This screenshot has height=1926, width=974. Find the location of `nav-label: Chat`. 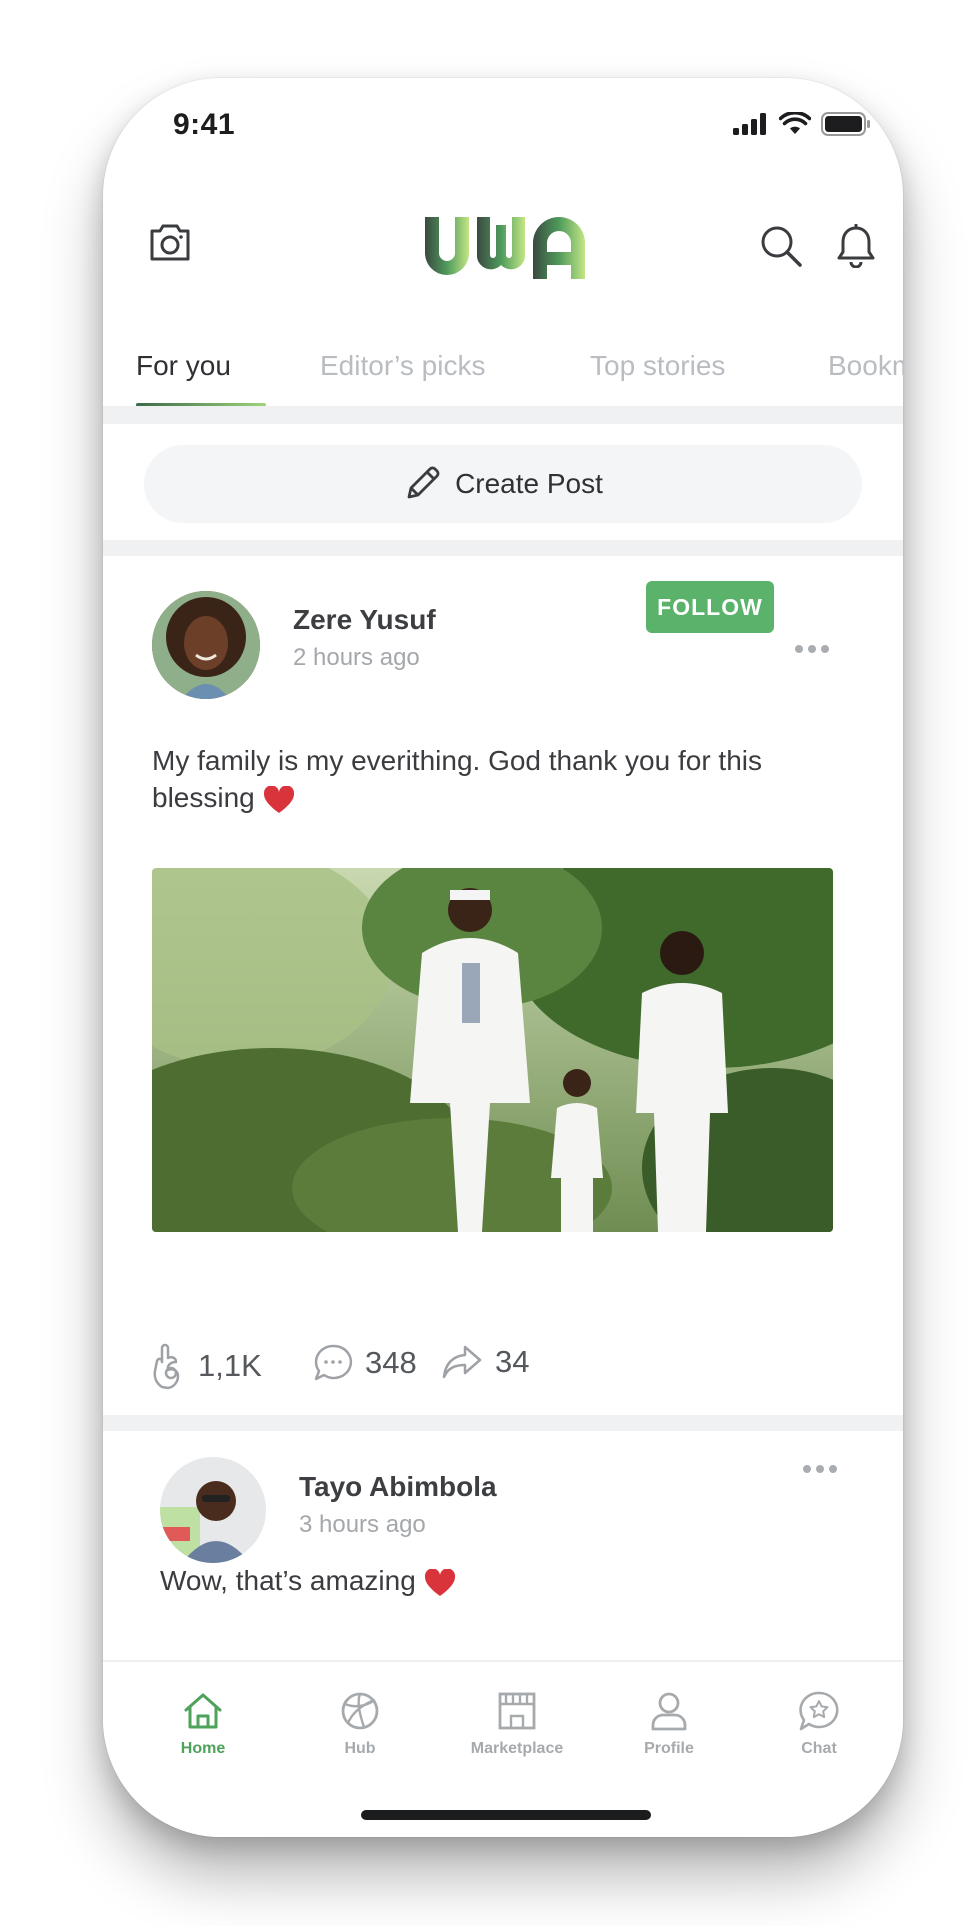

nav-label: Chat is located at coordinates (819, 1748).